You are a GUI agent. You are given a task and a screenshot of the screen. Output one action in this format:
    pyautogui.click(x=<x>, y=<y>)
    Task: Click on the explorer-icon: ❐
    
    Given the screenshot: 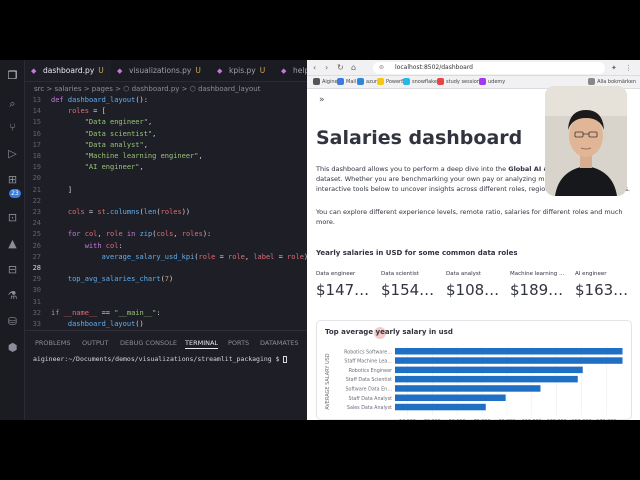 What is the action you would take?
    pyautogui.click(x=12, y=75)
    